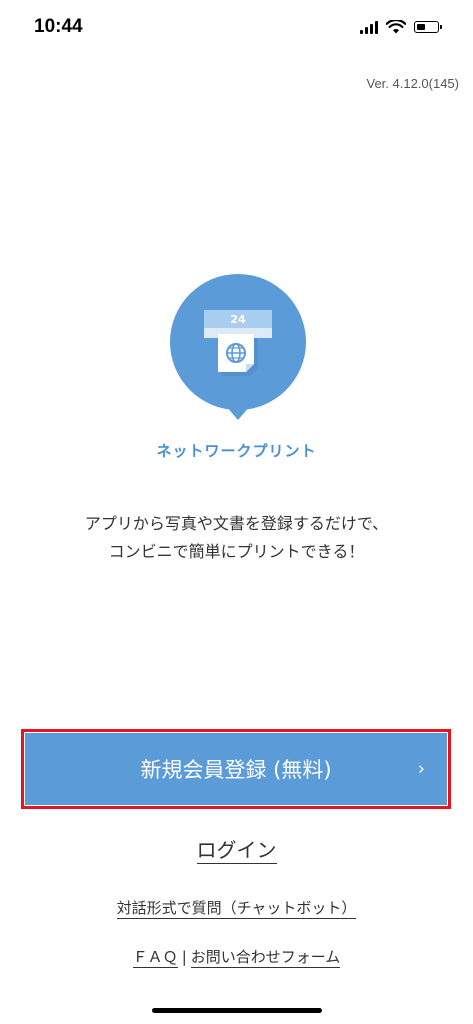 This screenshot has width=473, height=1024. What do you see at coordinates (237, 1010) in the screenshot?
I see `home-indicator` at bounding box center [237, 1010].